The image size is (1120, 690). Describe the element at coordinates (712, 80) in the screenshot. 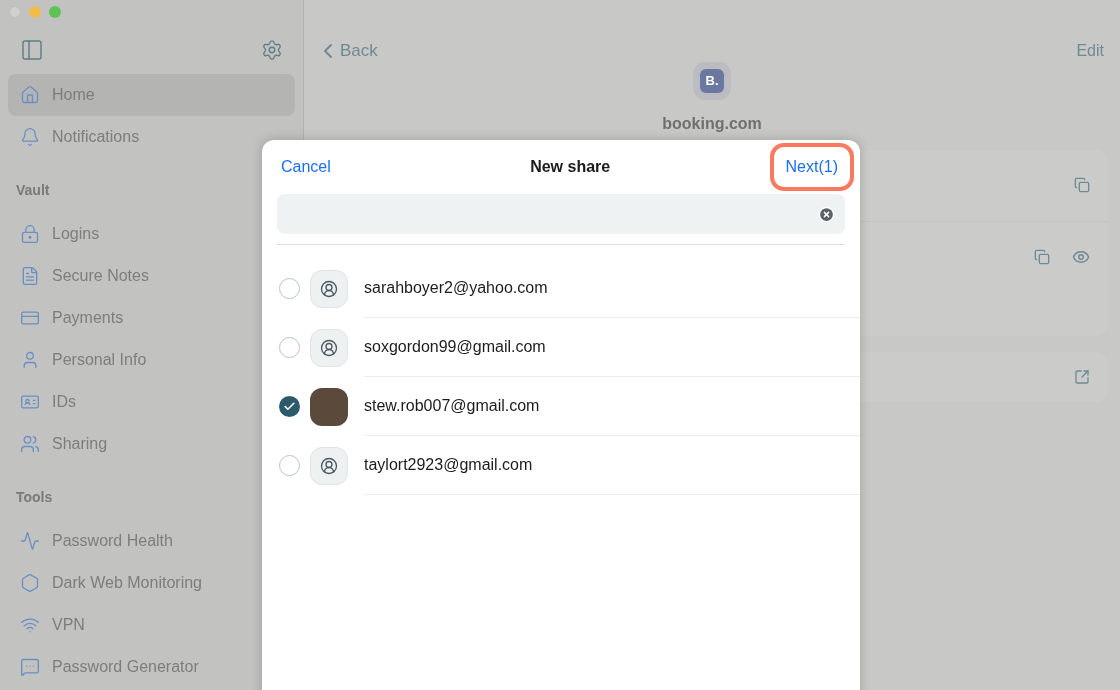

I see `site-logo: B.` at that location.